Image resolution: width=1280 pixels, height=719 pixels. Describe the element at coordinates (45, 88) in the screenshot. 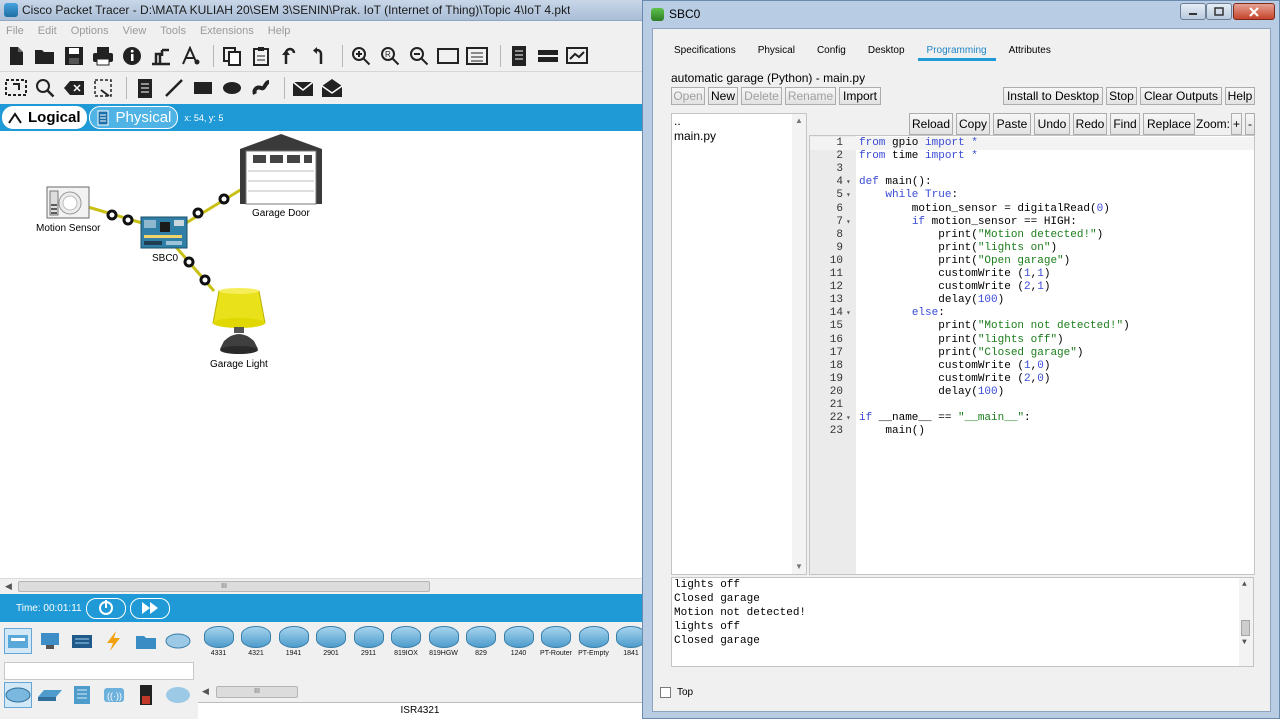

I see `inspect-icon` at that location.